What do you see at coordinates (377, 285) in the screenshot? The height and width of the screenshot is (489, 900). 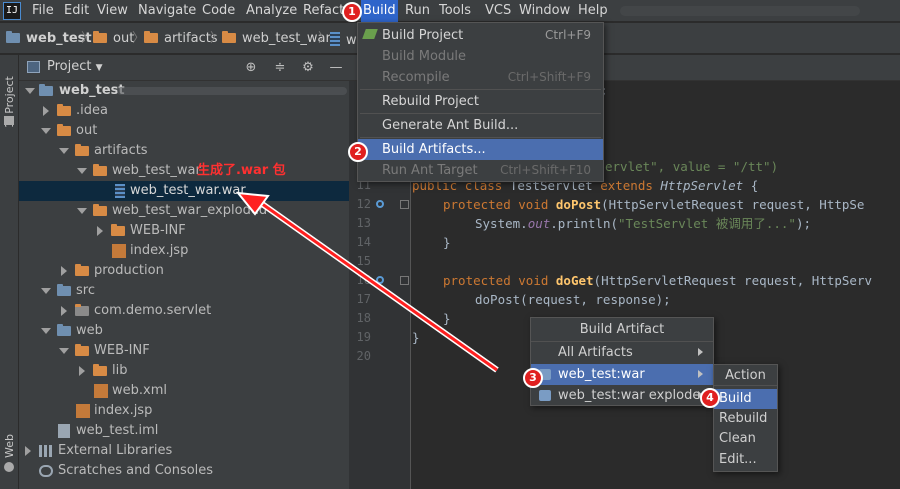 I see `annotation-arrow-line` at bounding box center [377, 285].